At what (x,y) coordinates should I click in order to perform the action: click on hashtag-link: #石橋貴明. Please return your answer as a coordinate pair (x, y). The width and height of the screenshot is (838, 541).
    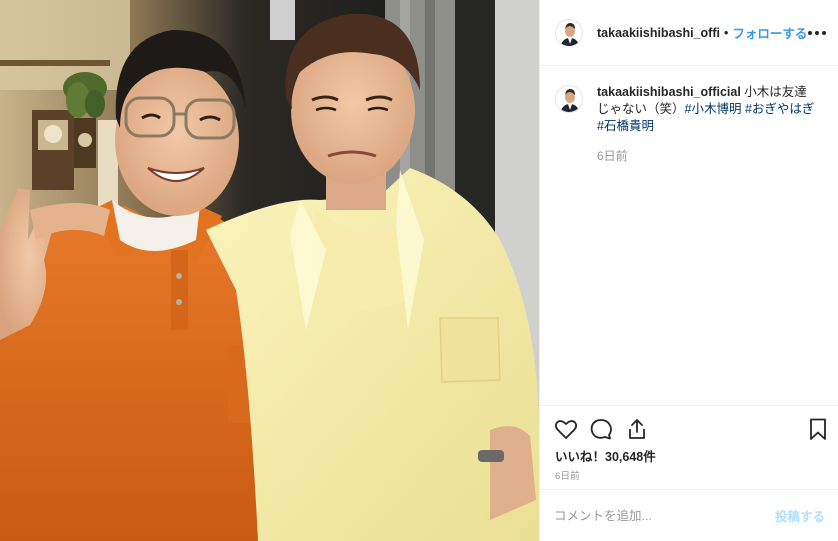
    Looking at the image, I should click on (625, 126).